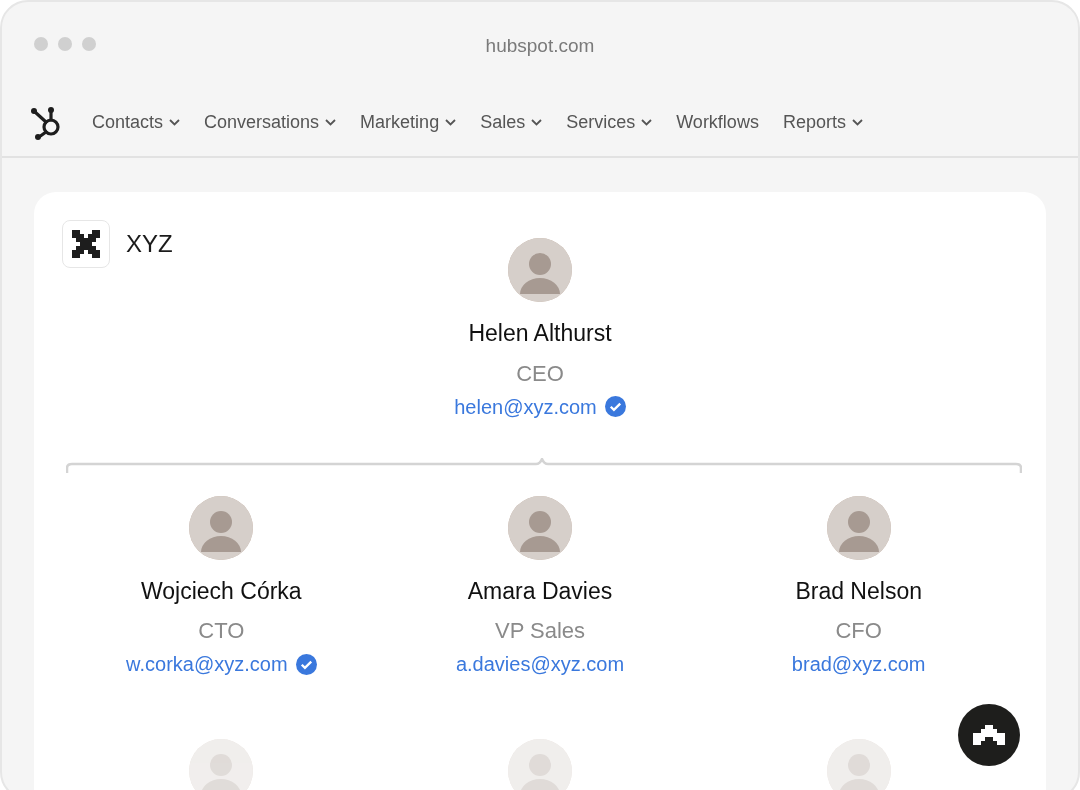 The height and width of the screenshot is (790, 1080). I want to click on email-link: a.davies@xyz.com, so click(540, 664).